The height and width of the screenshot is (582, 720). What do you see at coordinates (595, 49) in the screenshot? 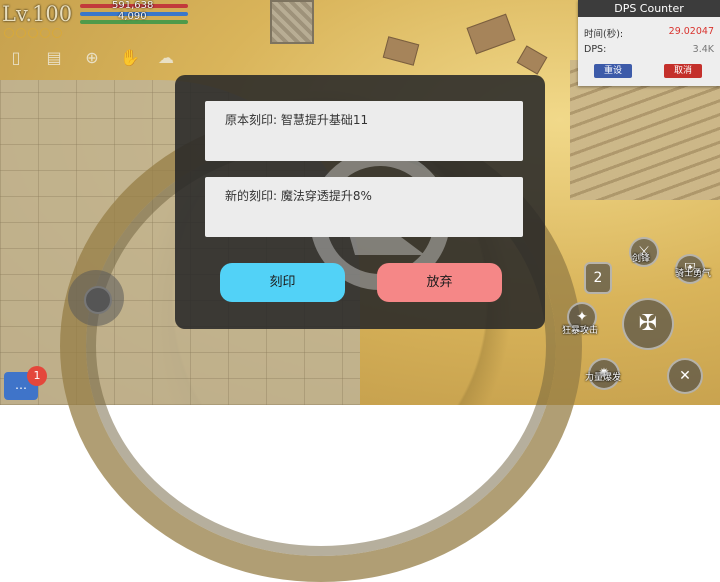
I see `dps-label: DPS:` at bounding box center [595, 49].